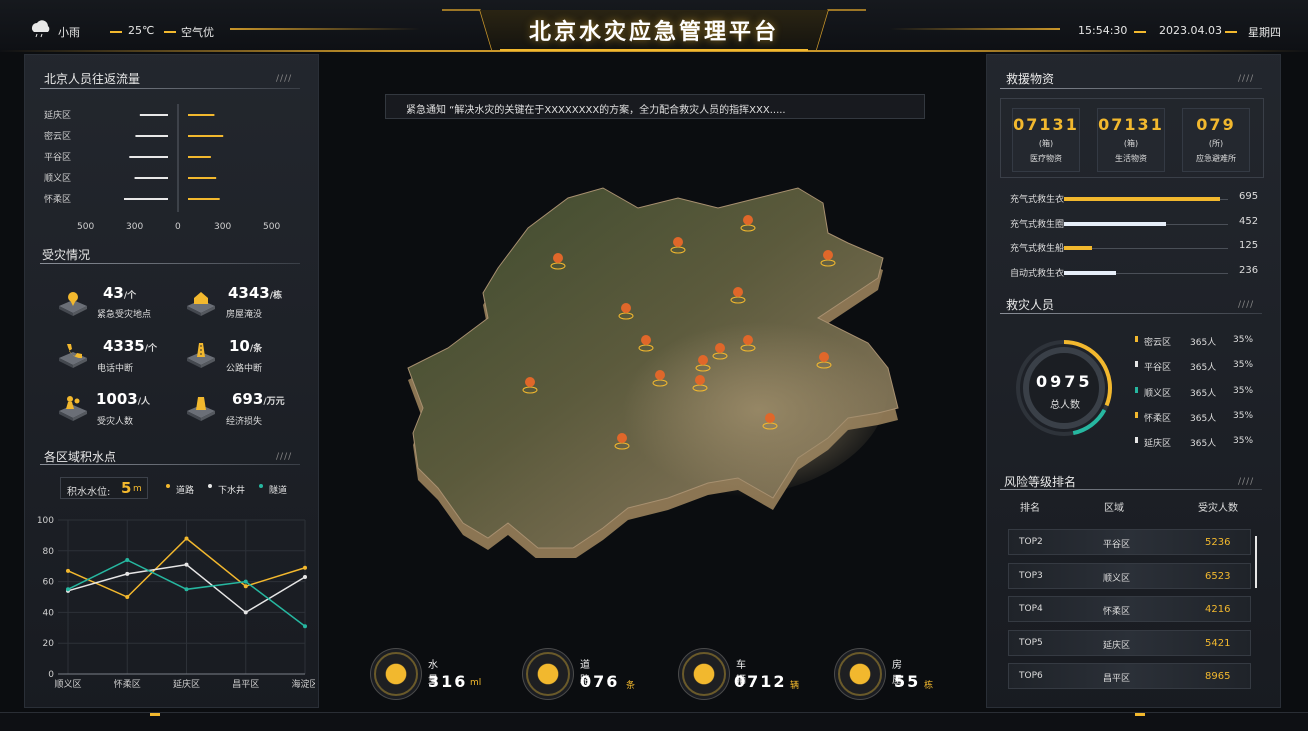 This screenshot has width=1308, height=731. Describe the element at coordinates (1030, 305) in the screenshot. I see `rescuers-title: 救灾人员` at that location.